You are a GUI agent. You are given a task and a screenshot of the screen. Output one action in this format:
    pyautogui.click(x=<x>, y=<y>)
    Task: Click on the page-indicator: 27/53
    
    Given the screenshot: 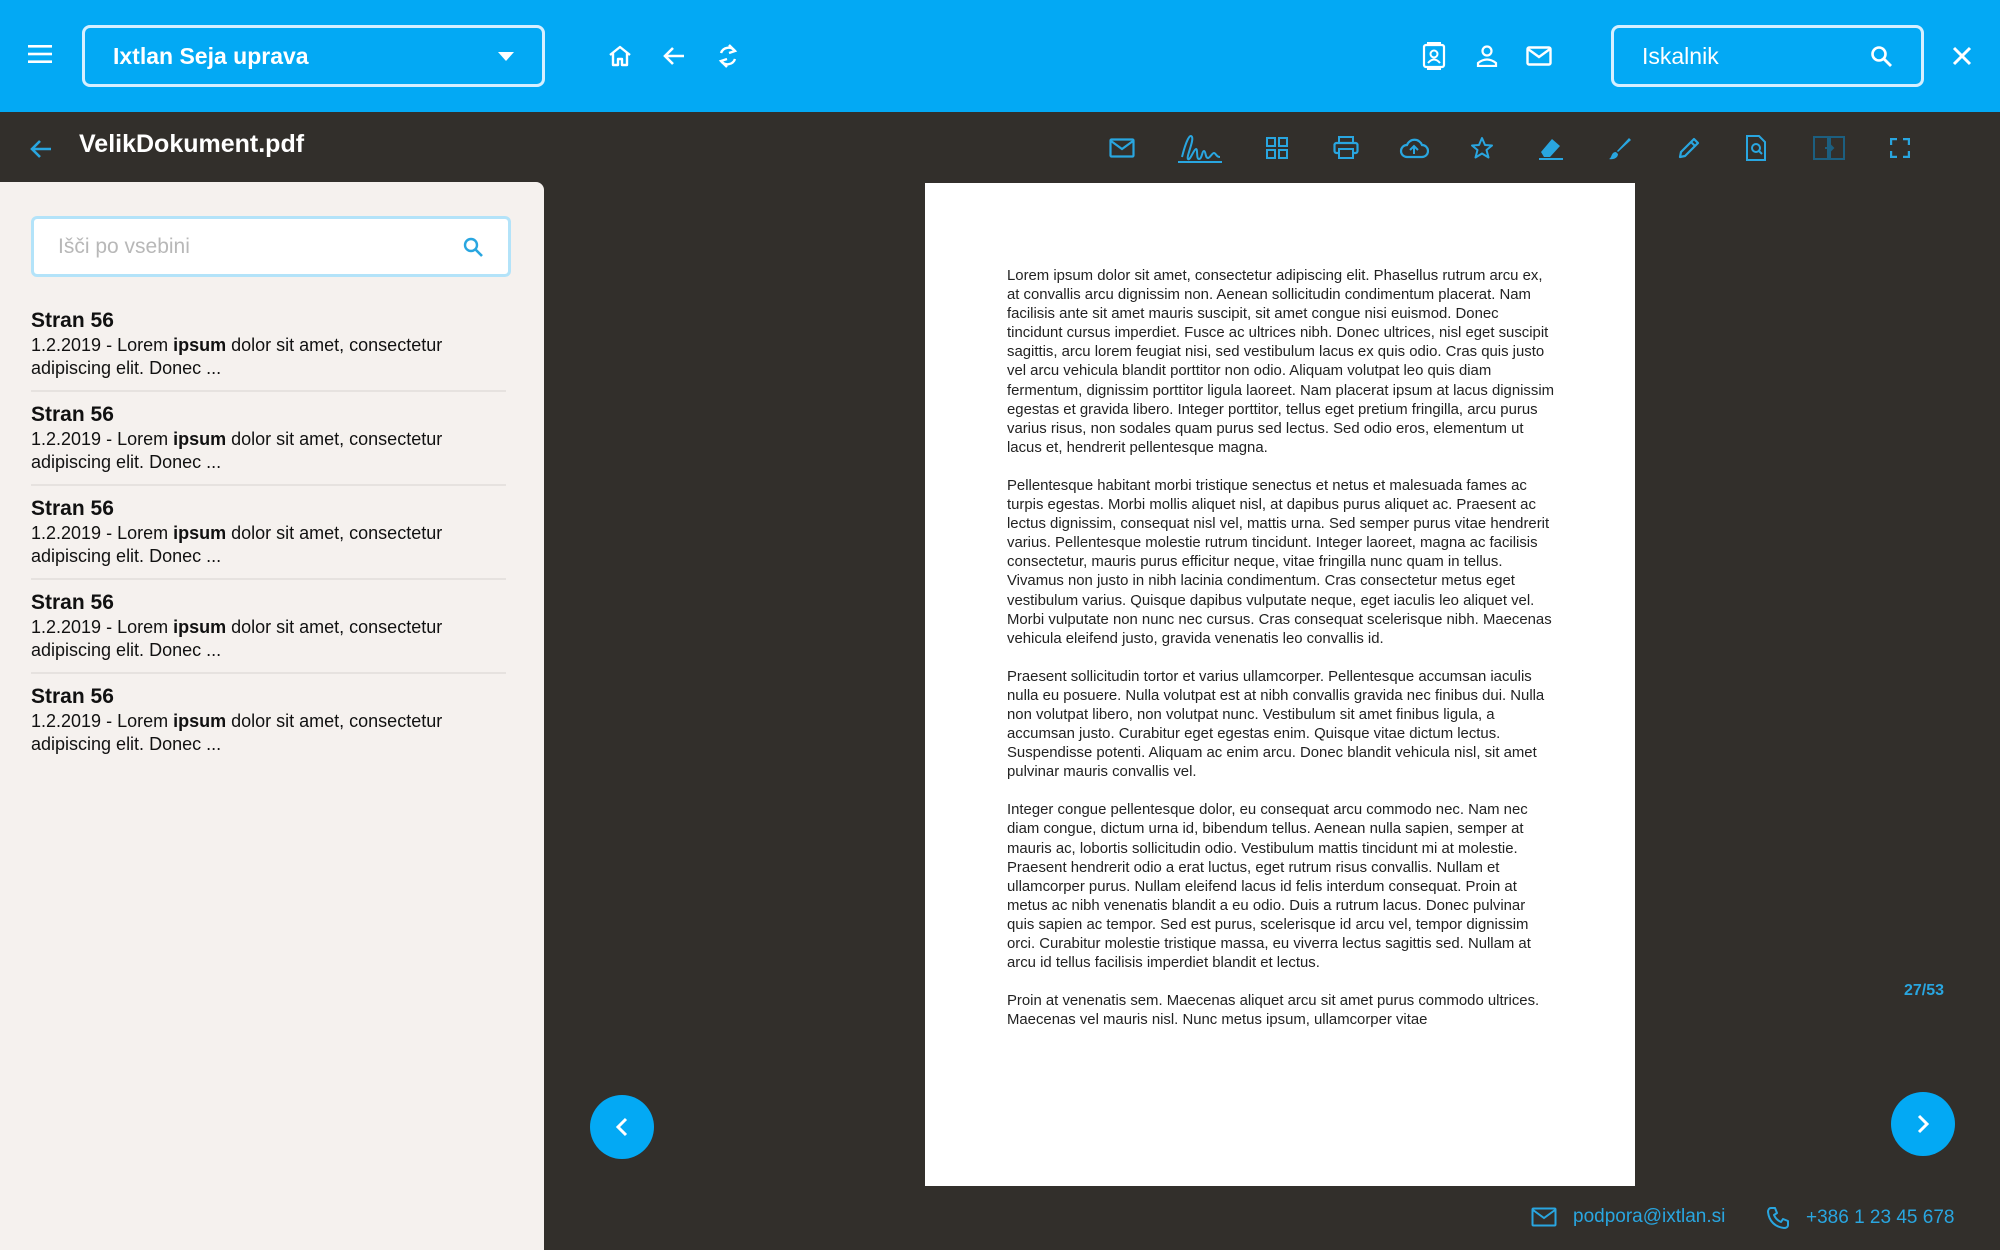 What is the action you would take?
    pyautogui.click(x=1924, y=990)
    